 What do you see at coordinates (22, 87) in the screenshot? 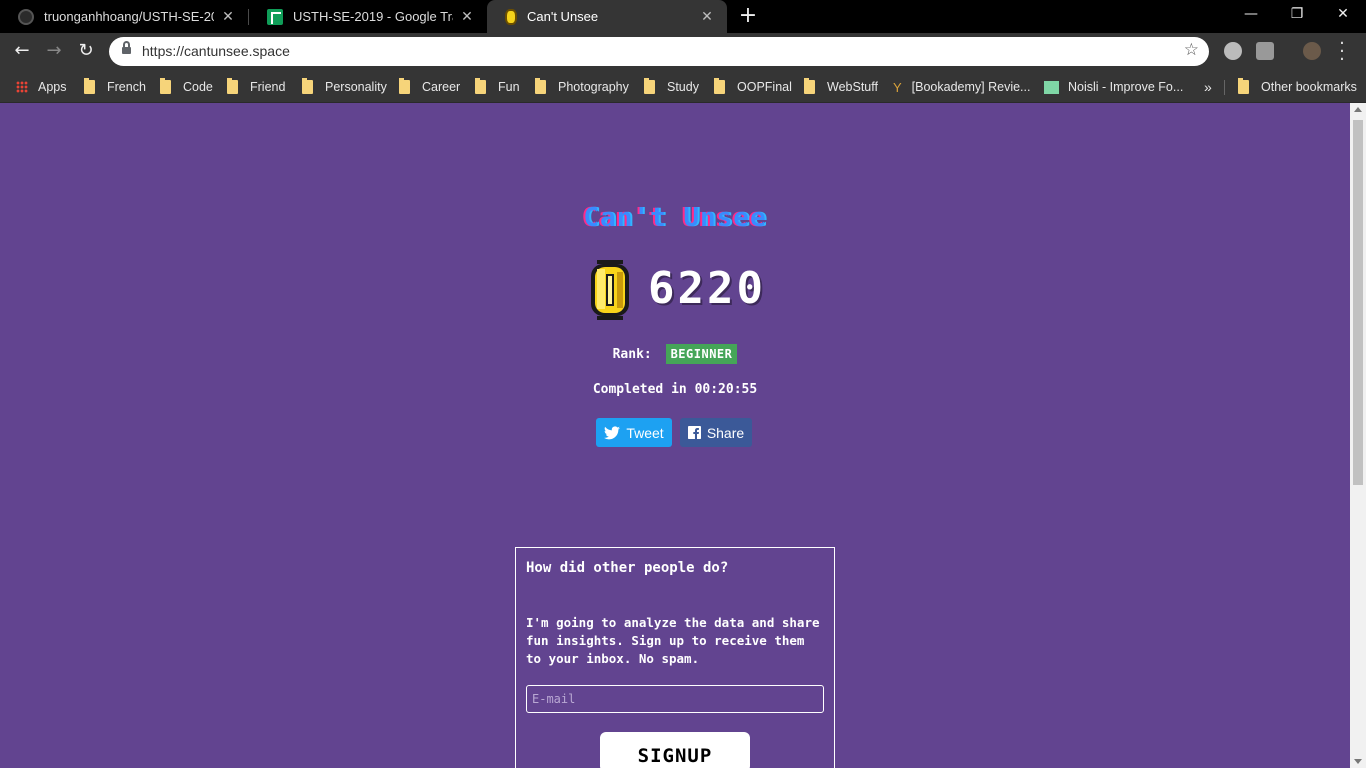
I see `apps-grid-icon` at bounding box center [22, 87].